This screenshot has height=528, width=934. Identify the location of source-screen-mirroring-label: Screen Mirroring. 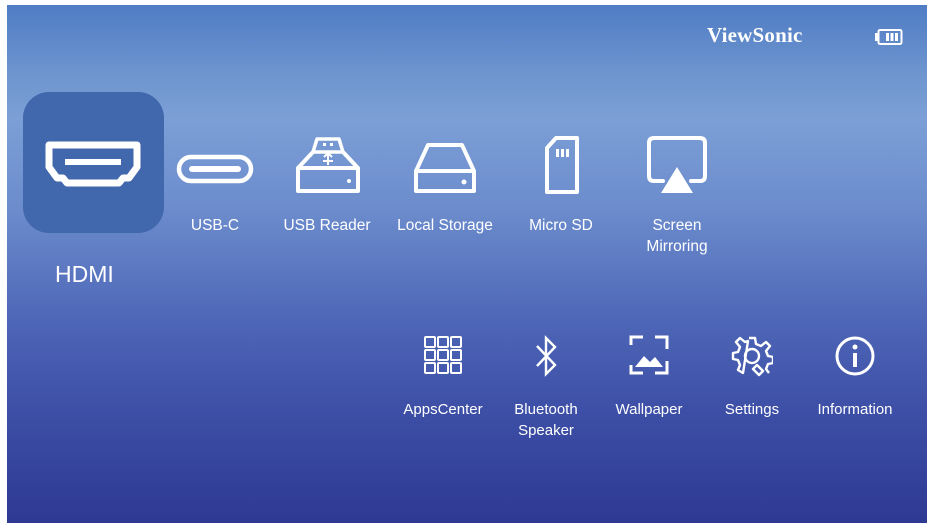
(677, 236).